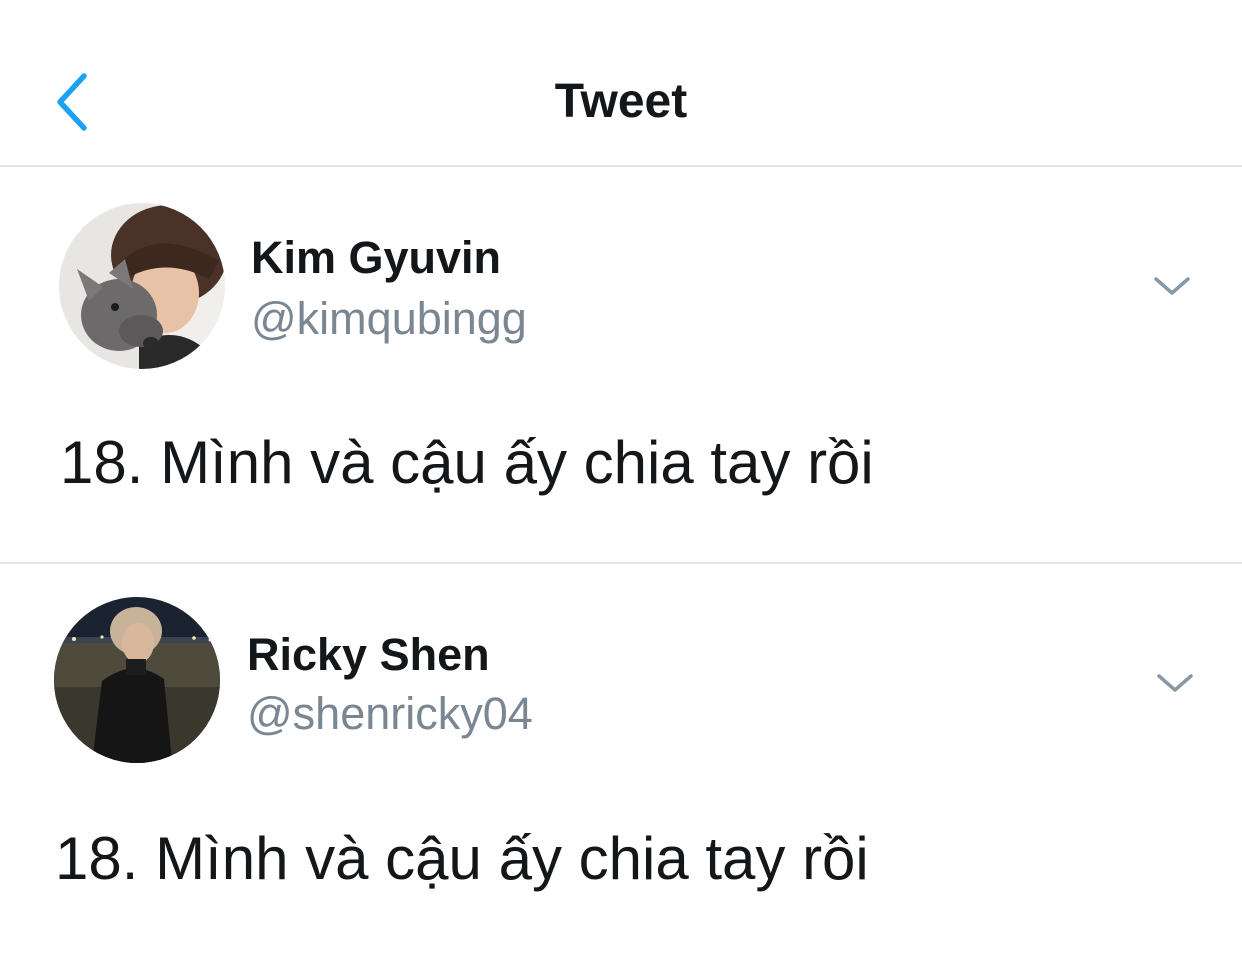 The image size is (1242, 966). What do you see at coordinates (390, 714) in the screenshot?
I see `user-handle: @shenricky04` at bounding box center [390, 714].